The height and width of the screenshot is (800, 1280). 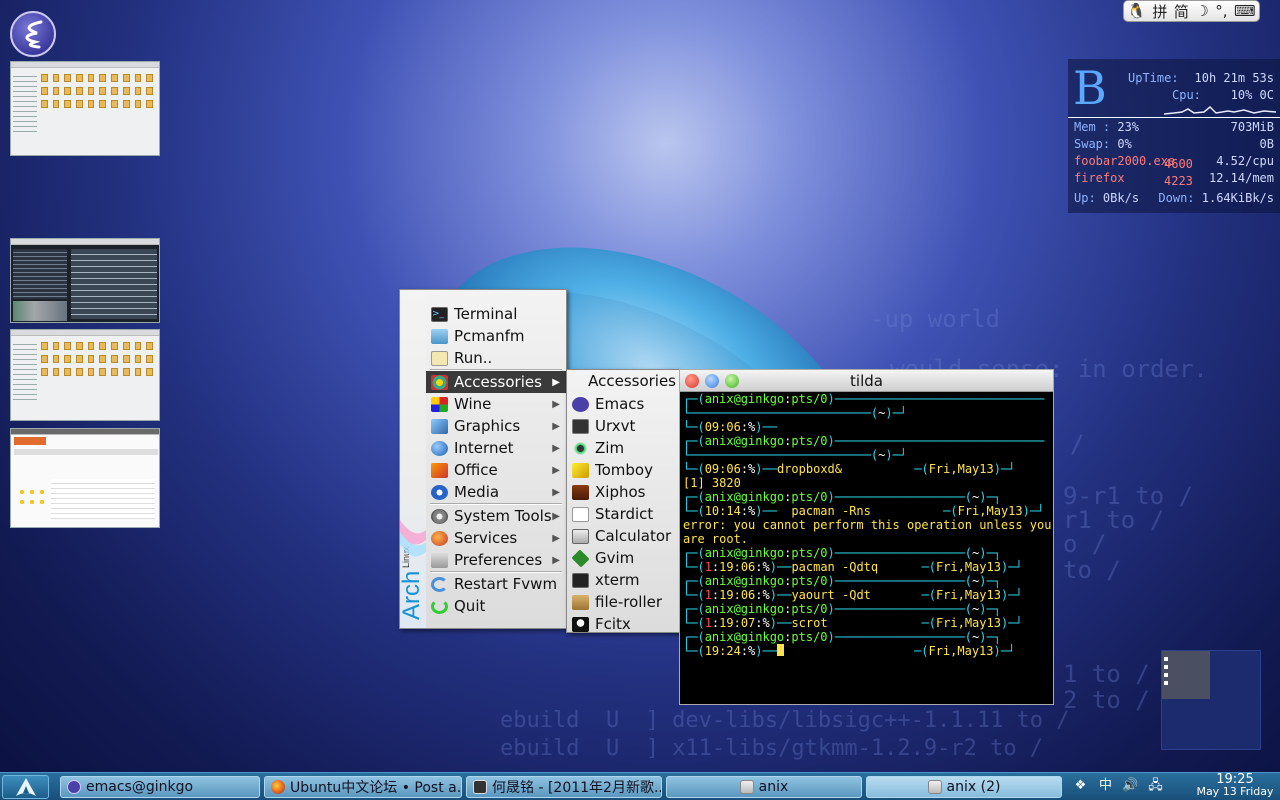 I want to click on task-label: anix, so click(x=773, y=787).